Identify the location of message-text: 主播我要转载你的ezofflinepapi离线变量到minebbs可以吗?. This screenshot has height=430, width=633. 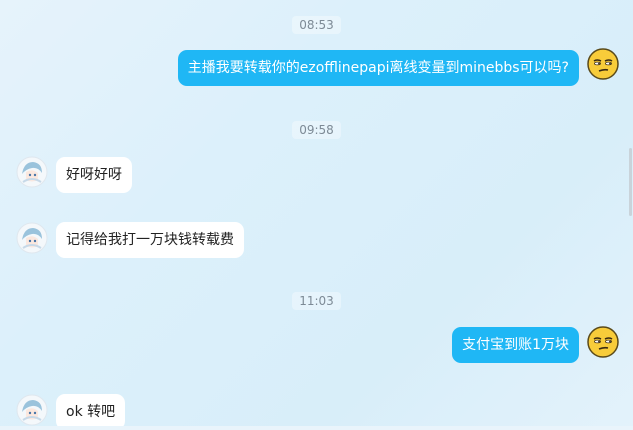
(378, 68).